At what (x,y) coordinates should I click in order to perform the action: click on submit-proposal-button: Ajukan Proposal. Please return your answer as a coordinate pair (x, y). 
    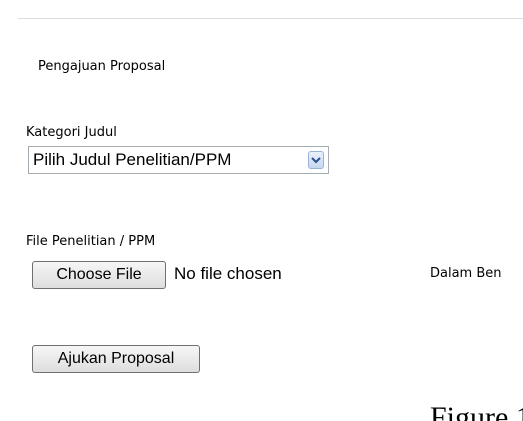
    Looking at the image, I should click on (116, 359).